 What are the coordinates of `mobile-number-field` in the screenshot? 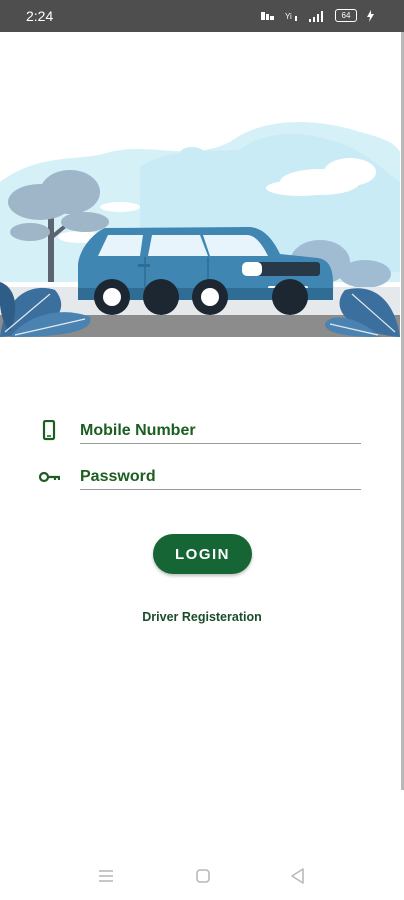 It's located at (200, 432).